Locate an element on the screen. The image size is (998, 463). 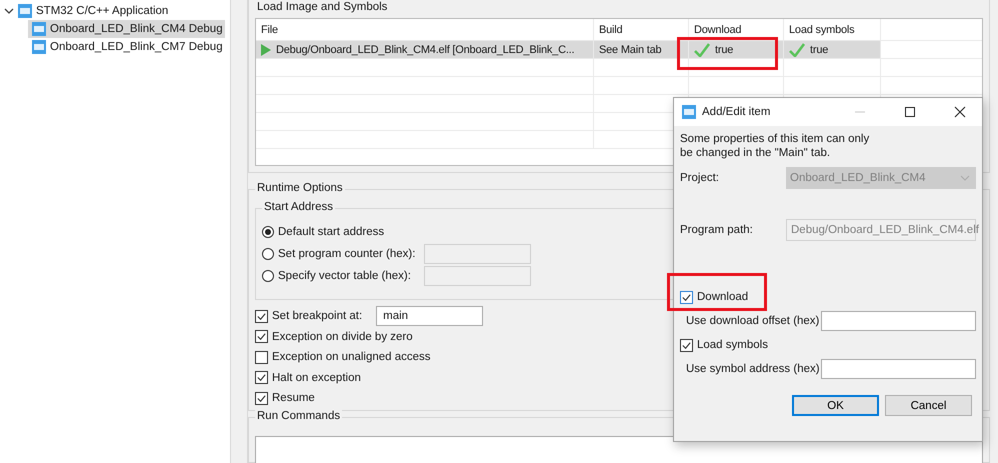
tree-item: Onboard_LED_Blink_CM4 Debug is located at coordinates (126, 29).